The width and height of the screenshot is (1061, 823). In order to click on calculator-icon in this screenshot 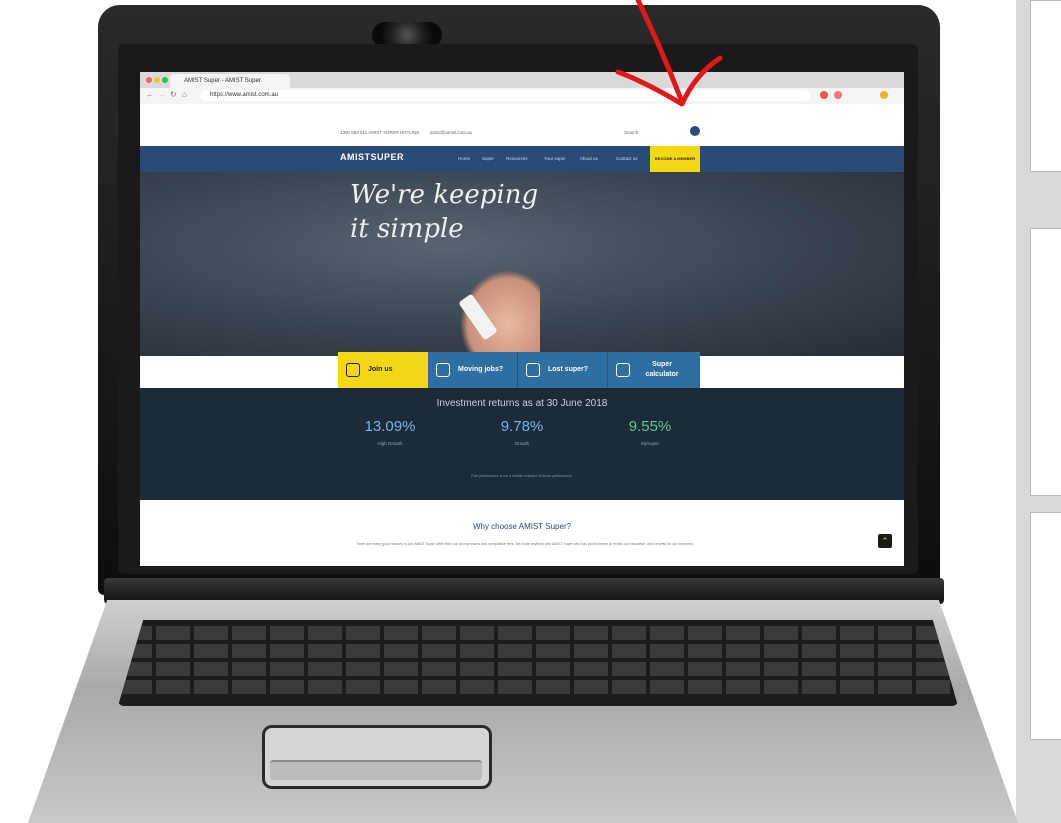, I will do `click(623, 370)`.